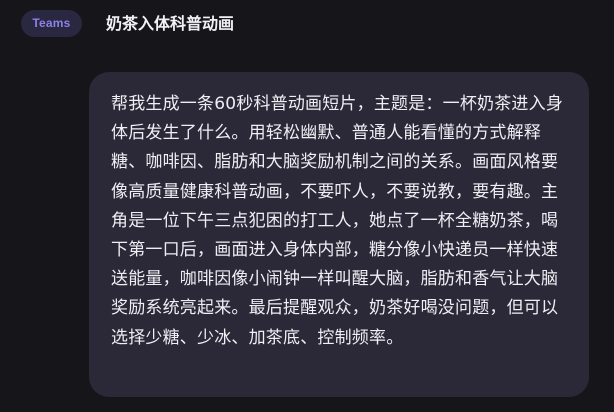 Image resolution: width=614 pixels, height=412 pixels. I want to click on chat-header: Teams 奶茶入体科普动画, so click(307, 24).